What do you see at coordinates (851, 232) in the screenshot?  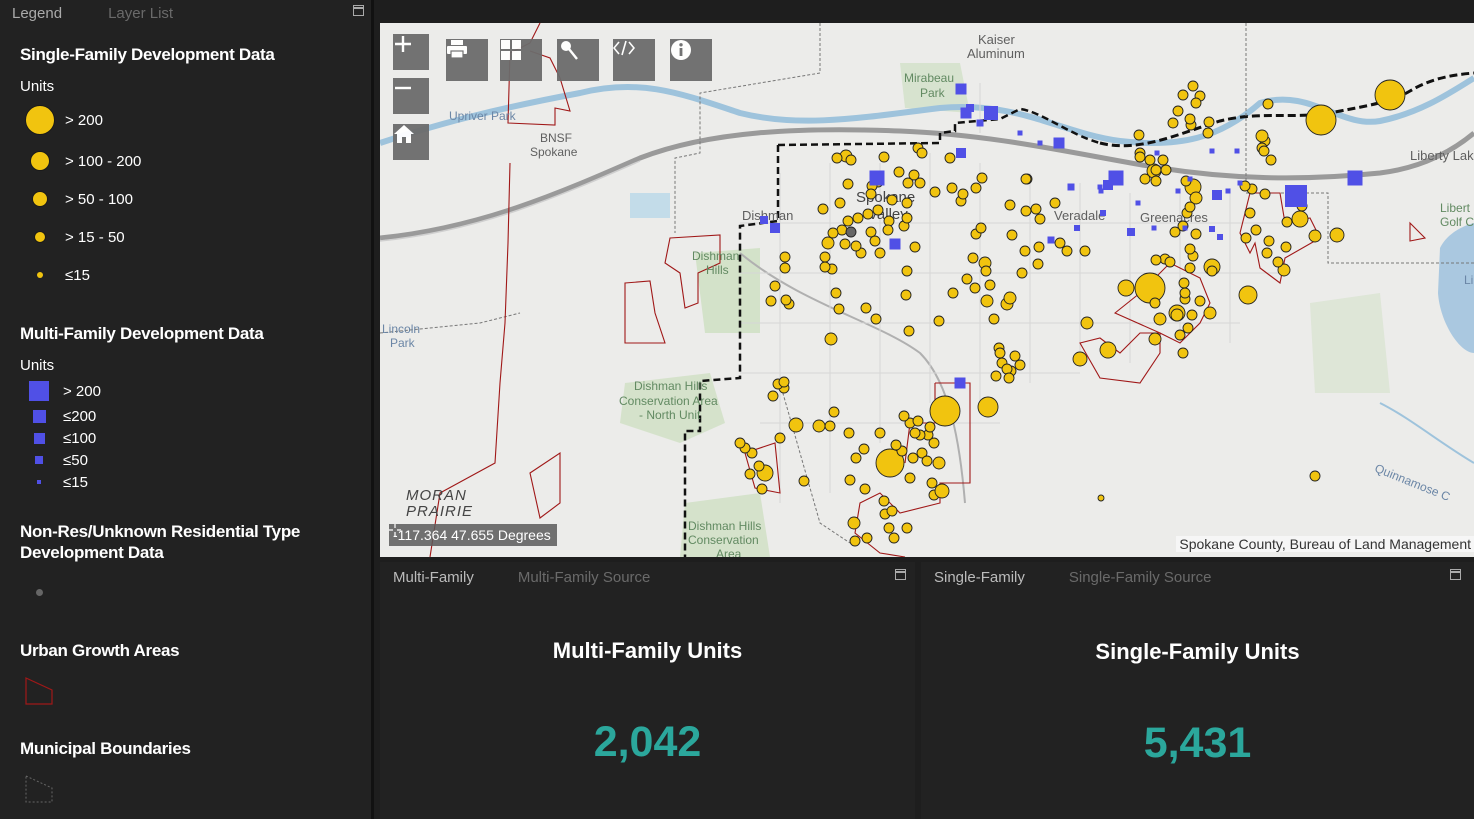 I see `non-res-point` at bounding box center [851, 232].